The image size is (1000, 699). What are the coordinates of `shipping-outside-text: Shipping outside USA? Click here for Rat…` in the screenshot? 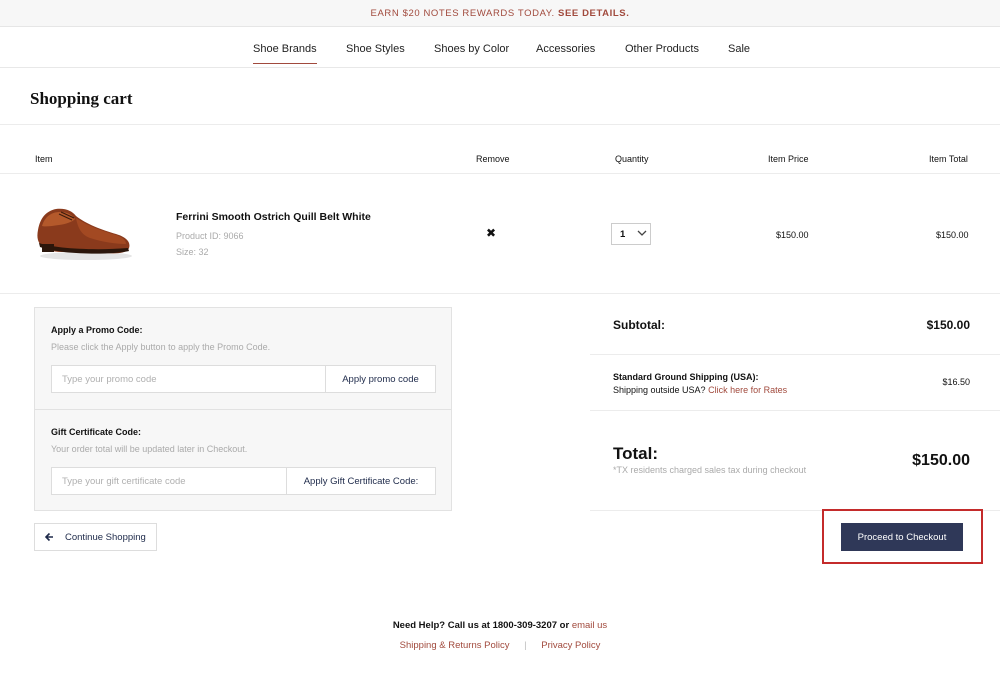 It's located at (700, 390).